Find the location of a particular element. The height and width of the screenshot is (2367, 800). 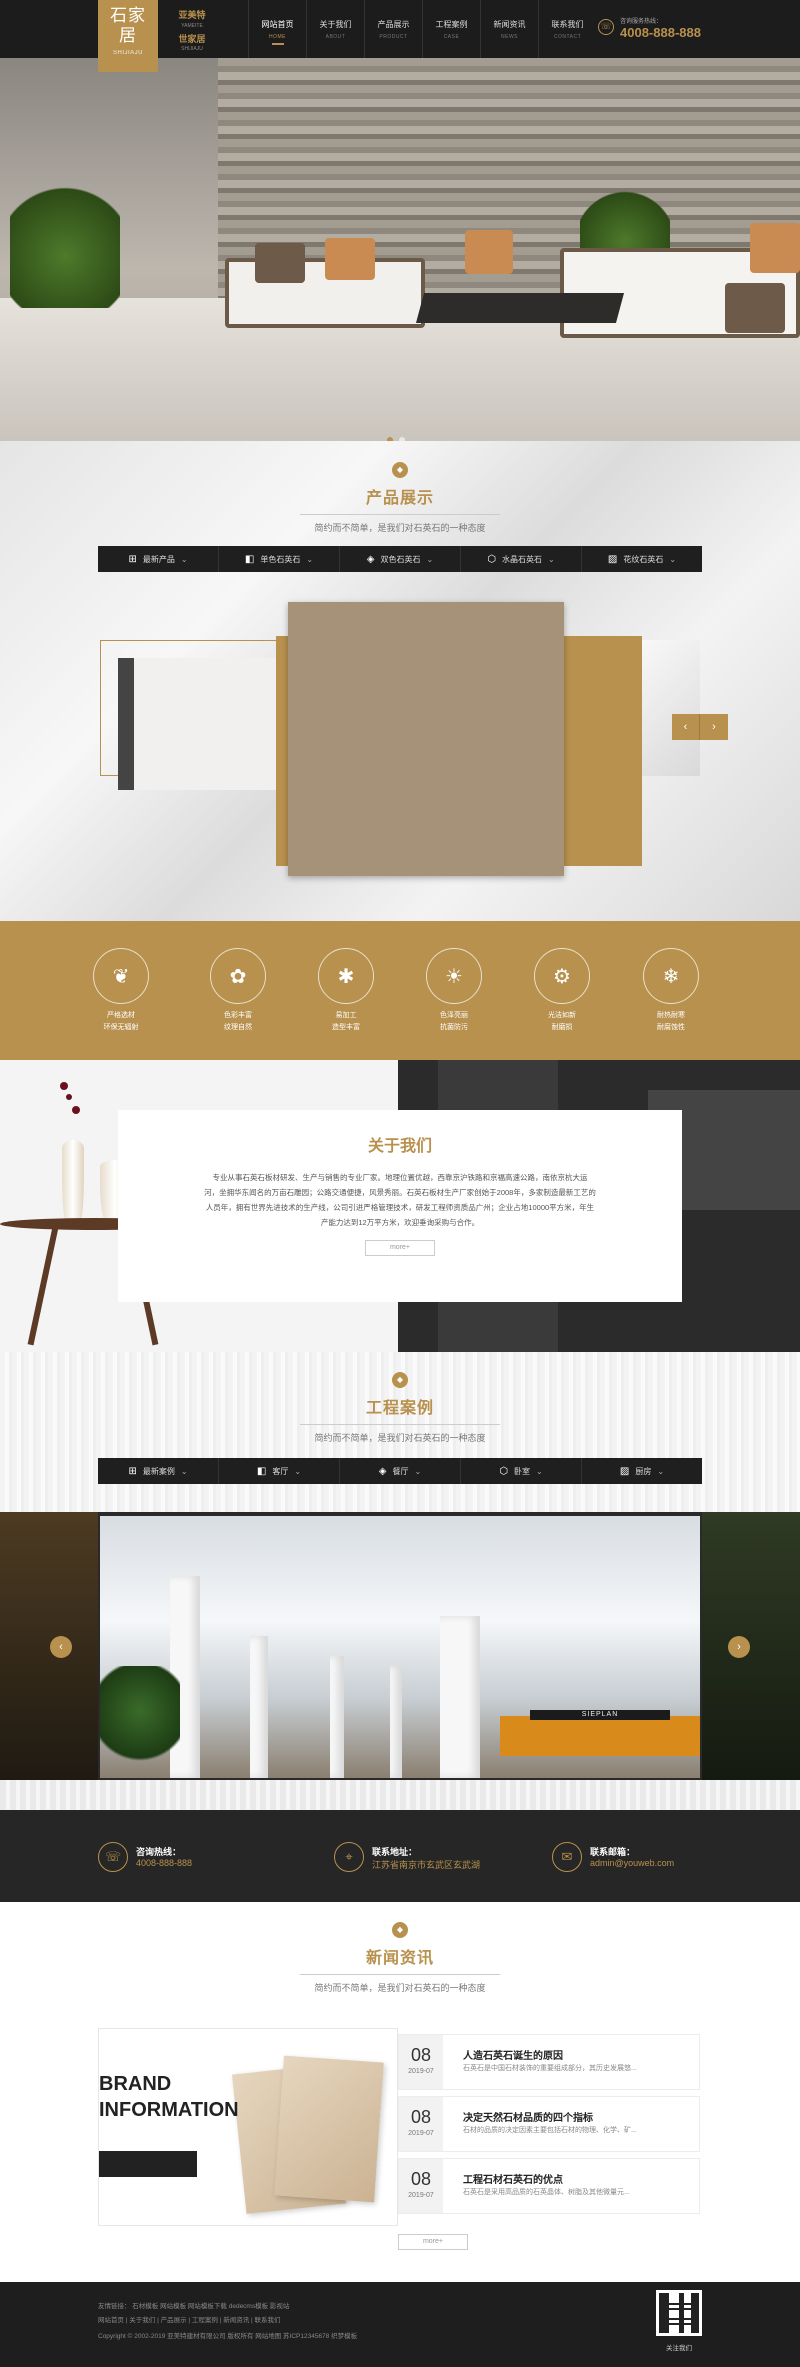

feature-item: ✱ 易加工 造型丰富 is located at coordinates (346, 990).